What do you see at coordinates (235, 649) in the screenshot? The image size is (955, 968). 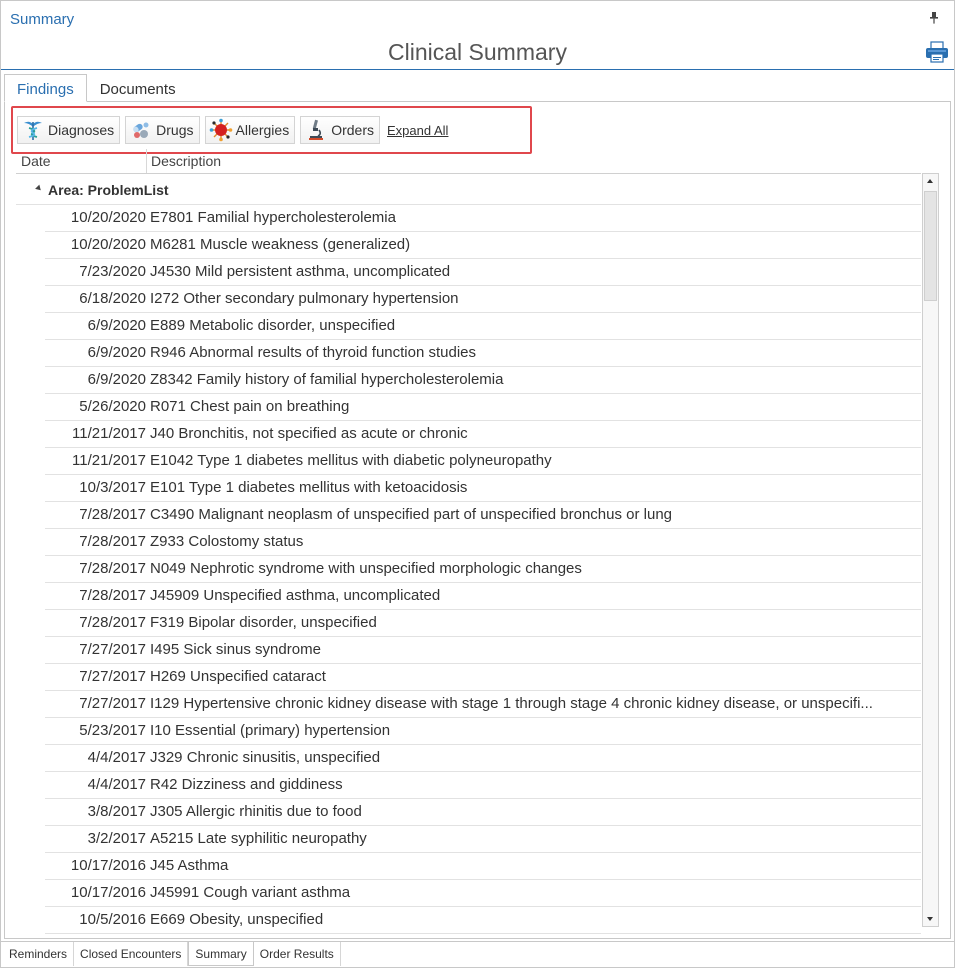 I see `row-description: I495 Sick sinus syndrome` at bounding box center [235, 649].